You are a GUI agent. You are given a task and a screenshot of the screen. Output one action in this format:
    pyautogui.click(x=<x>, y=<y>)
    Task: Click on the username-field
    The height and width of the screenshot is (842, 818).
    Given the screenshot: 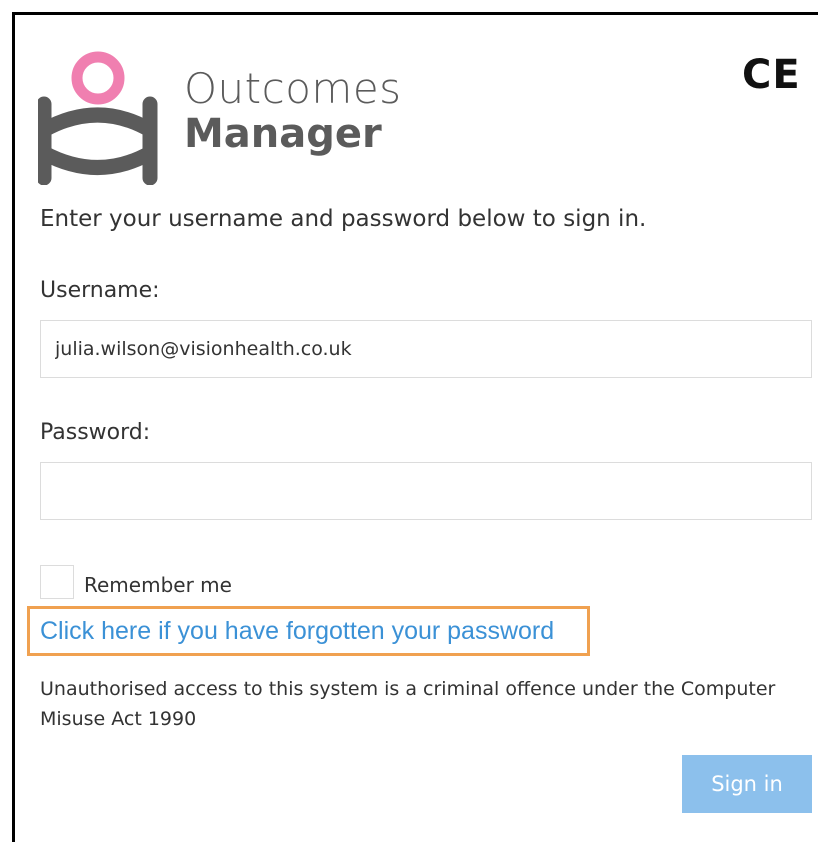 What is the action you would take?
    pyautogui.click(x=426, y=349)
    